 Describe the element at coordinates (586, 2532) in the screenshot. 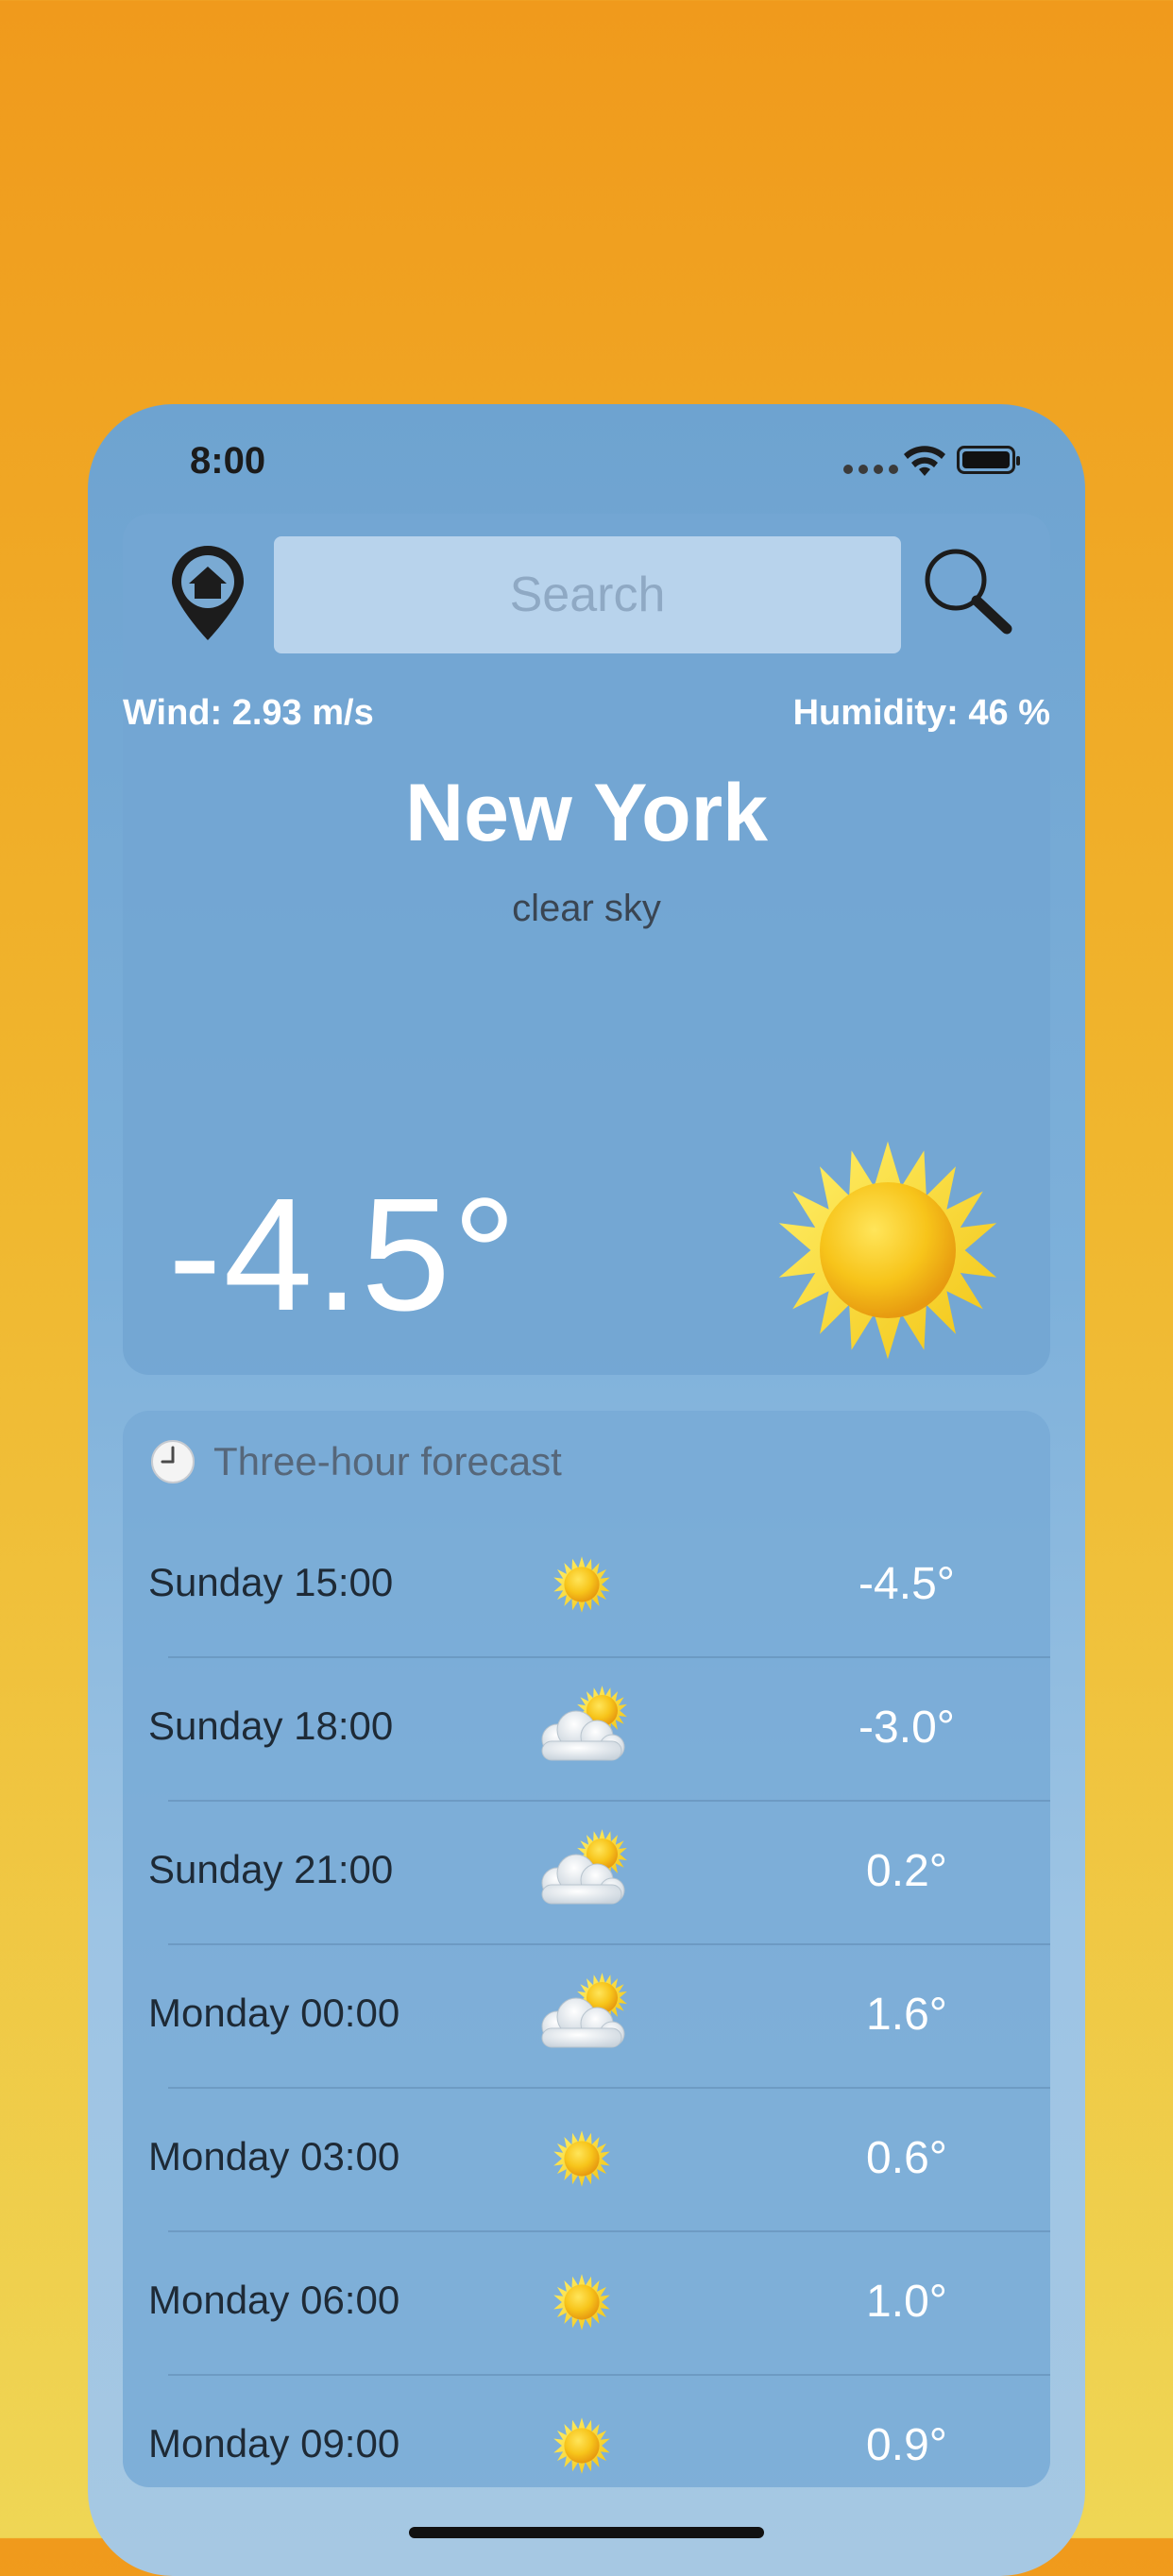

I see `home-indicator` at that location.